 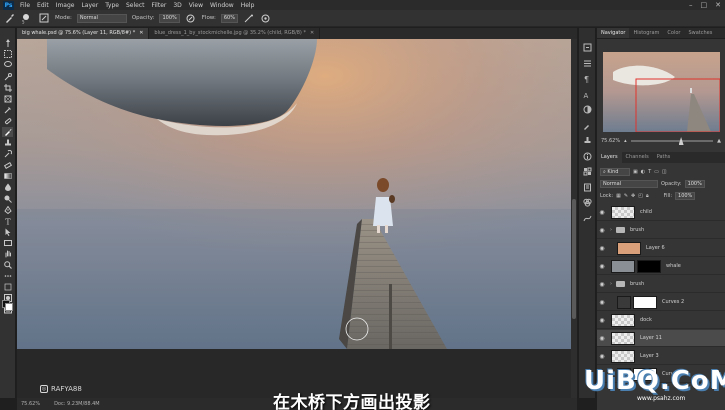 I want to click on dodge-tool-icon, so click(x=7, y=198).